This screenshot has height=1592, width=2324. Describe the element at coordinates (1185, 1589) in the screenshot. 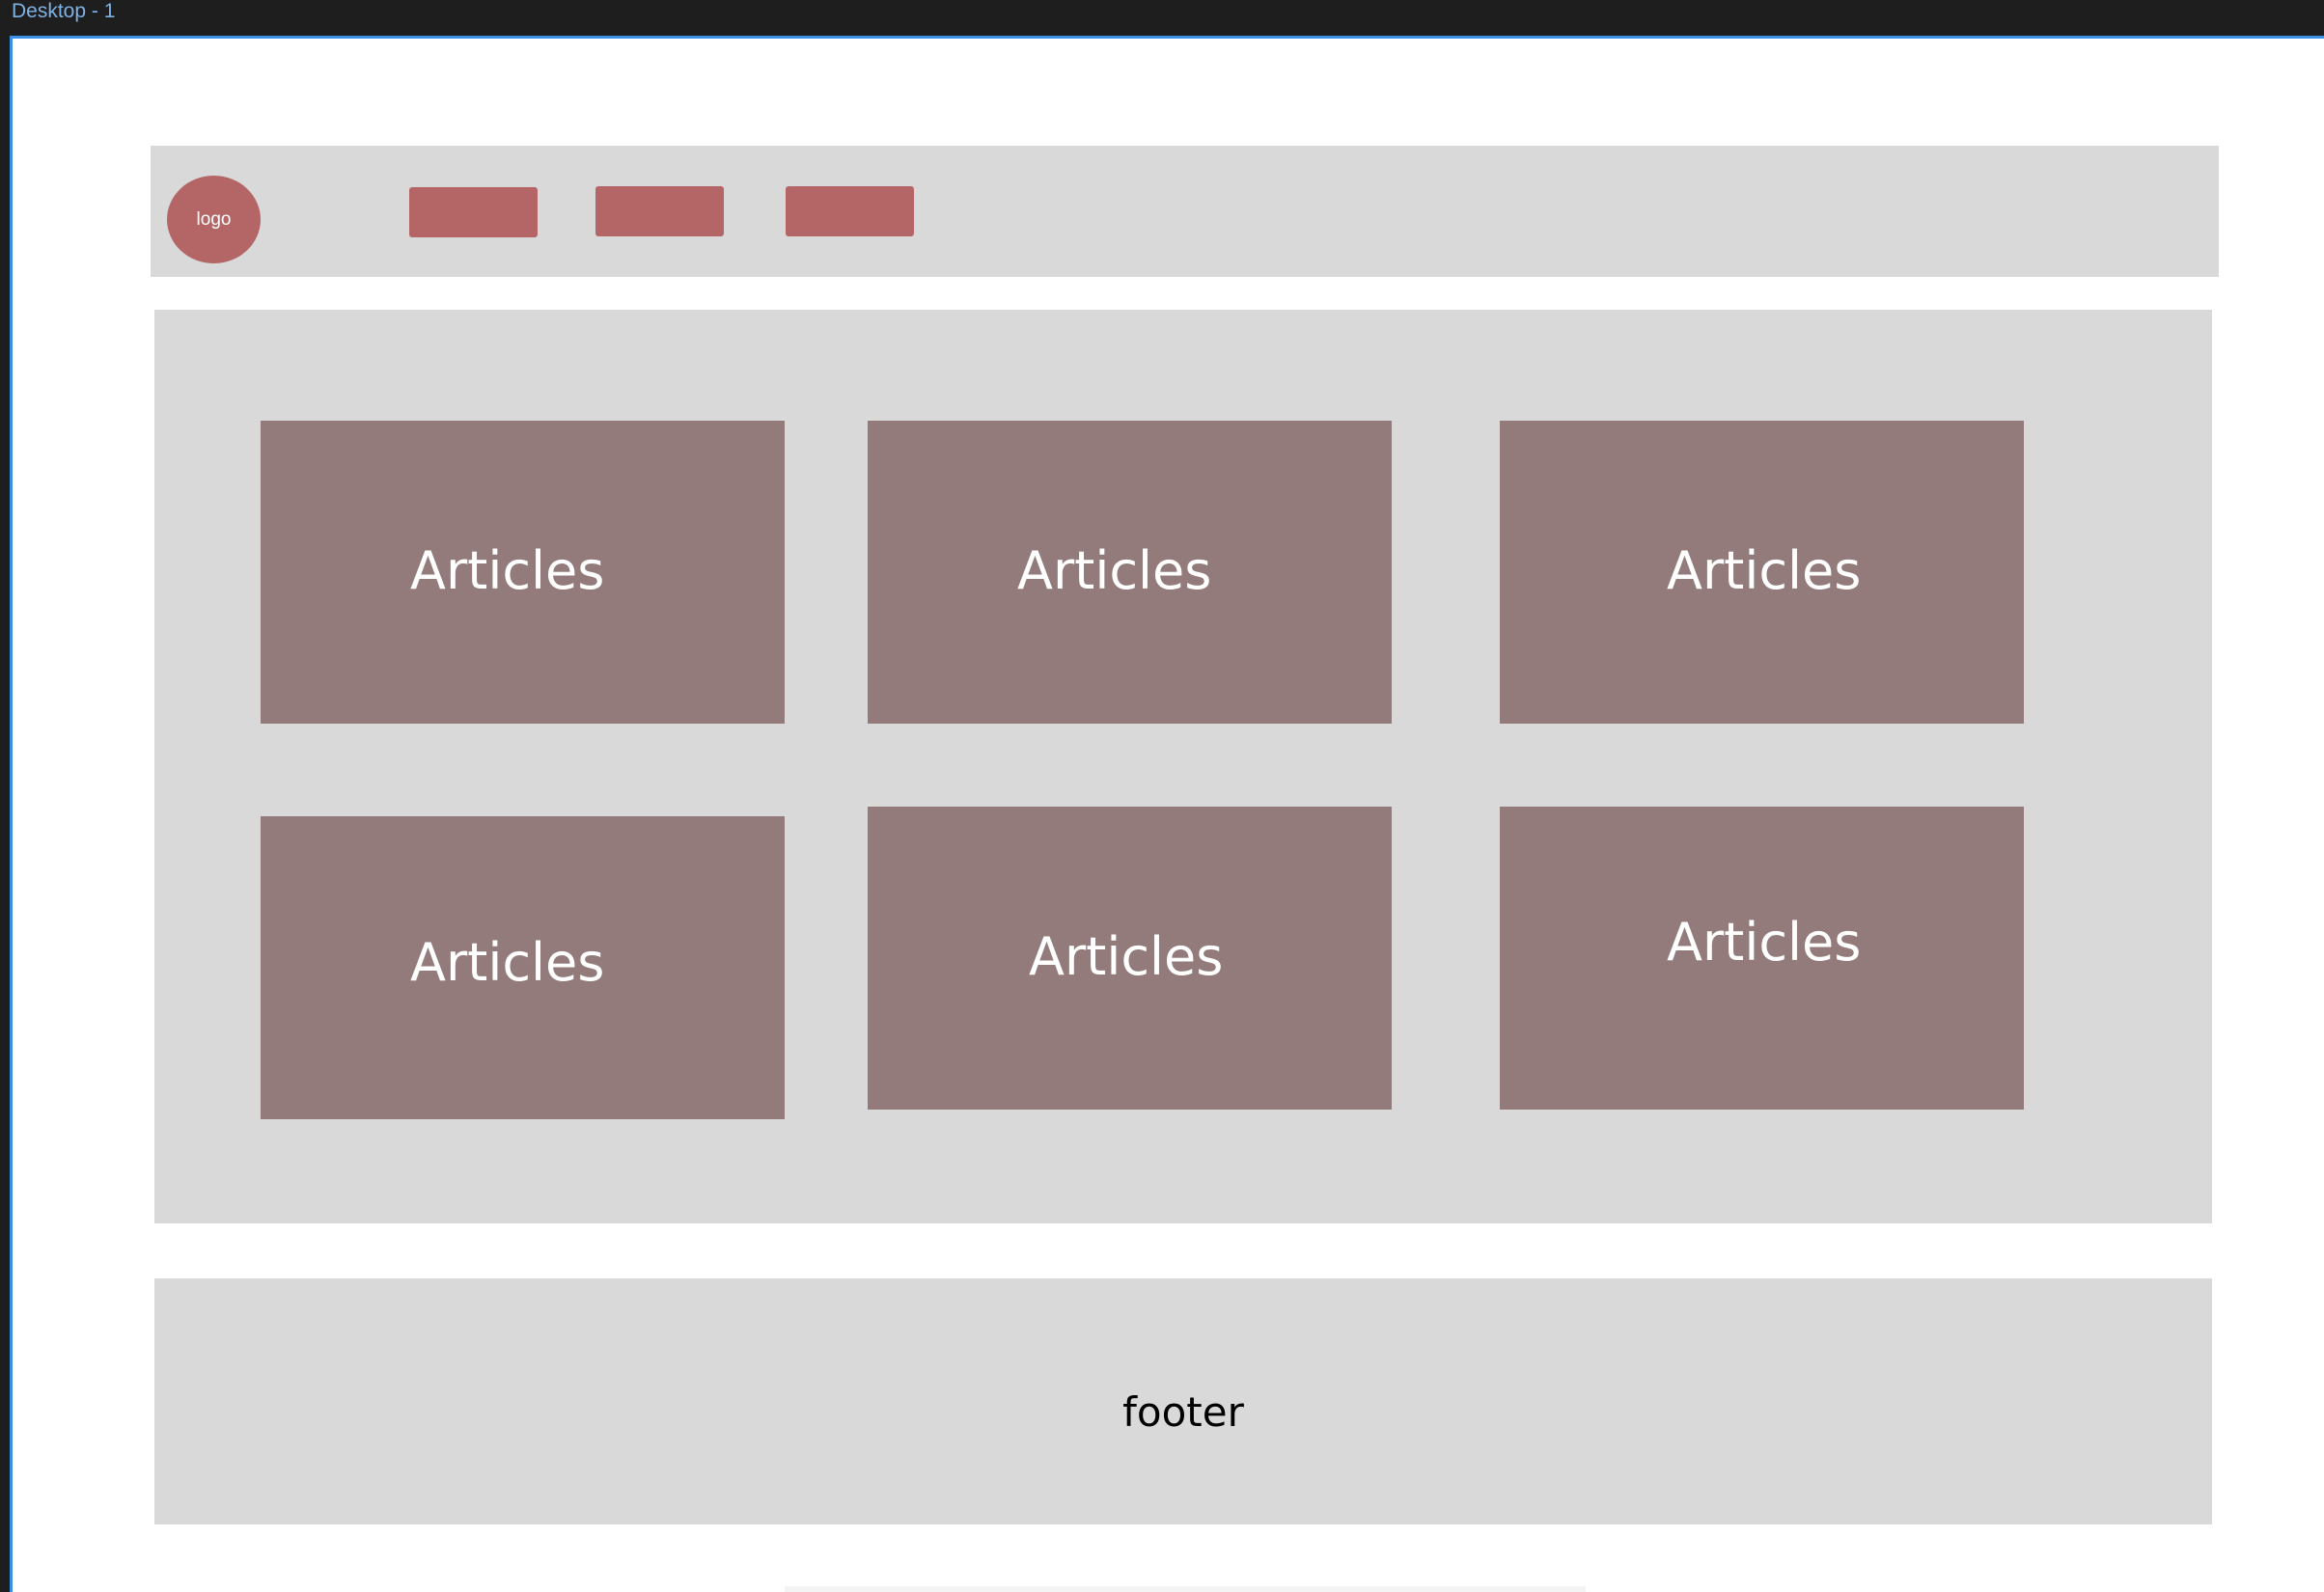

I see `divider` at that location.